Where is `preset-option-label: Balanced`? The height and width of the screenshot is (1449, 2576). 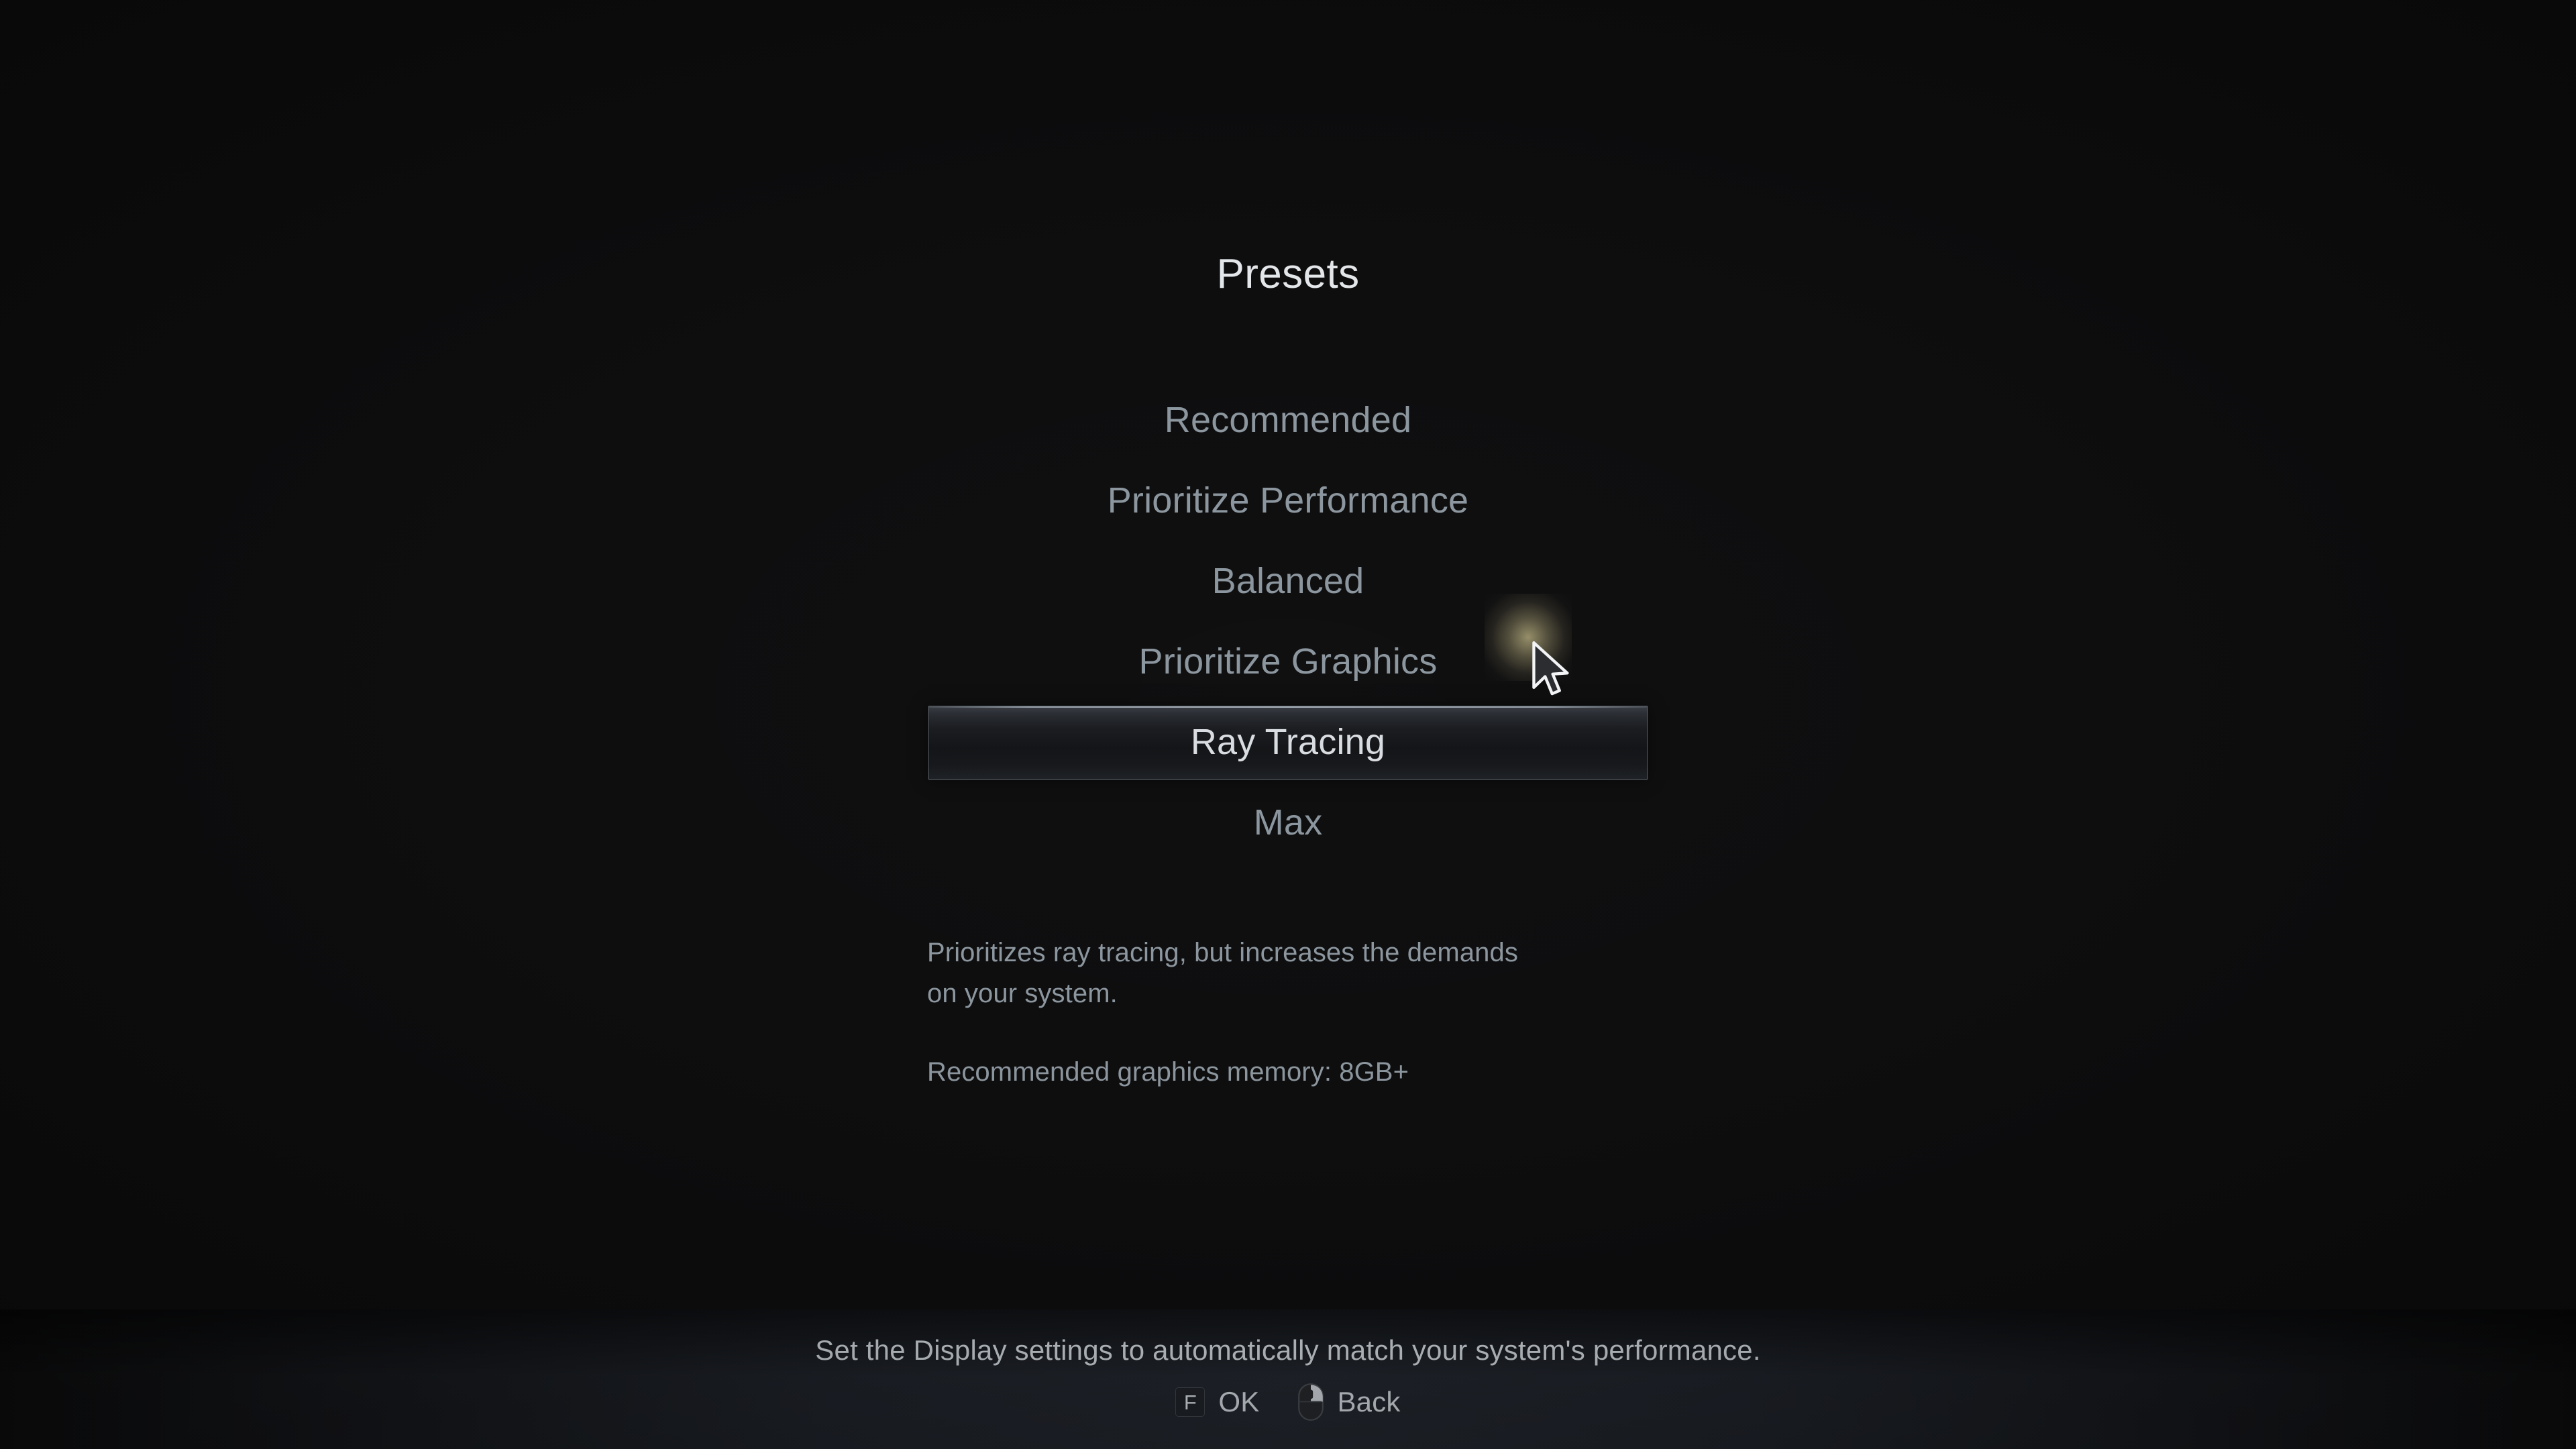
preset-option-label: Balanced is located at coordinates (1288, 581).